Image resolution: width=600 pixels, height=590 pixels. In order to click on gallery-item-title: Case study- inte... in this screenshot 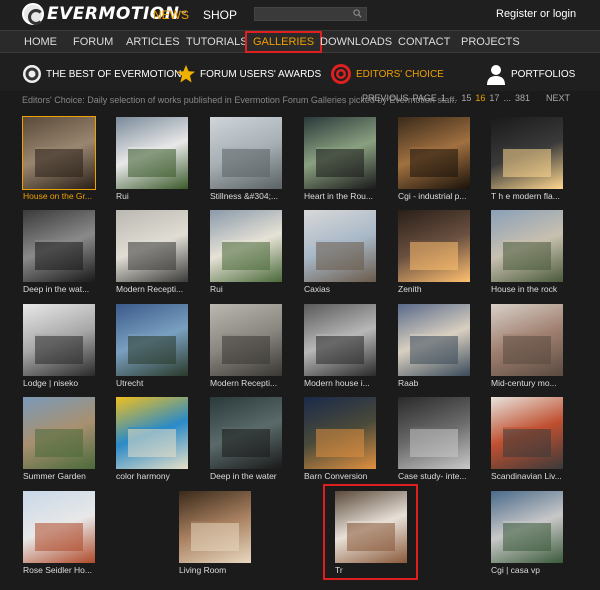, I will do `click(438, 476)`.